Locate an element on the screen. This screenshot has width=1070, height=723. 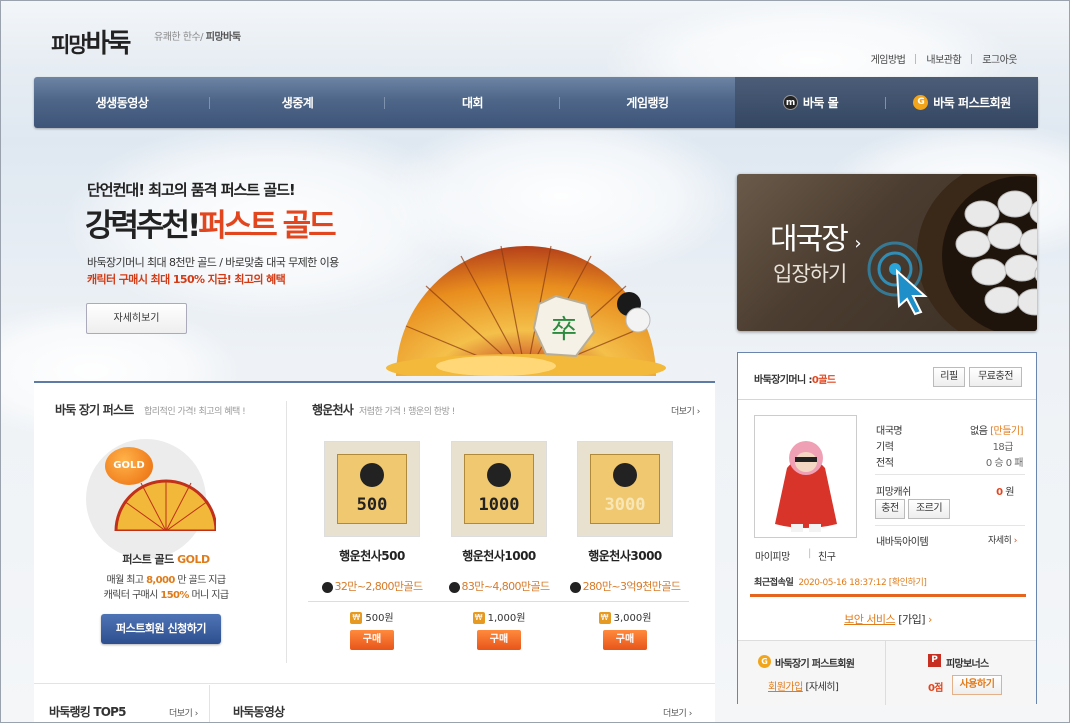
desc-line-2: 캐릭터 구매시 150% 머니 지급 is located at coordinates (166, 595).